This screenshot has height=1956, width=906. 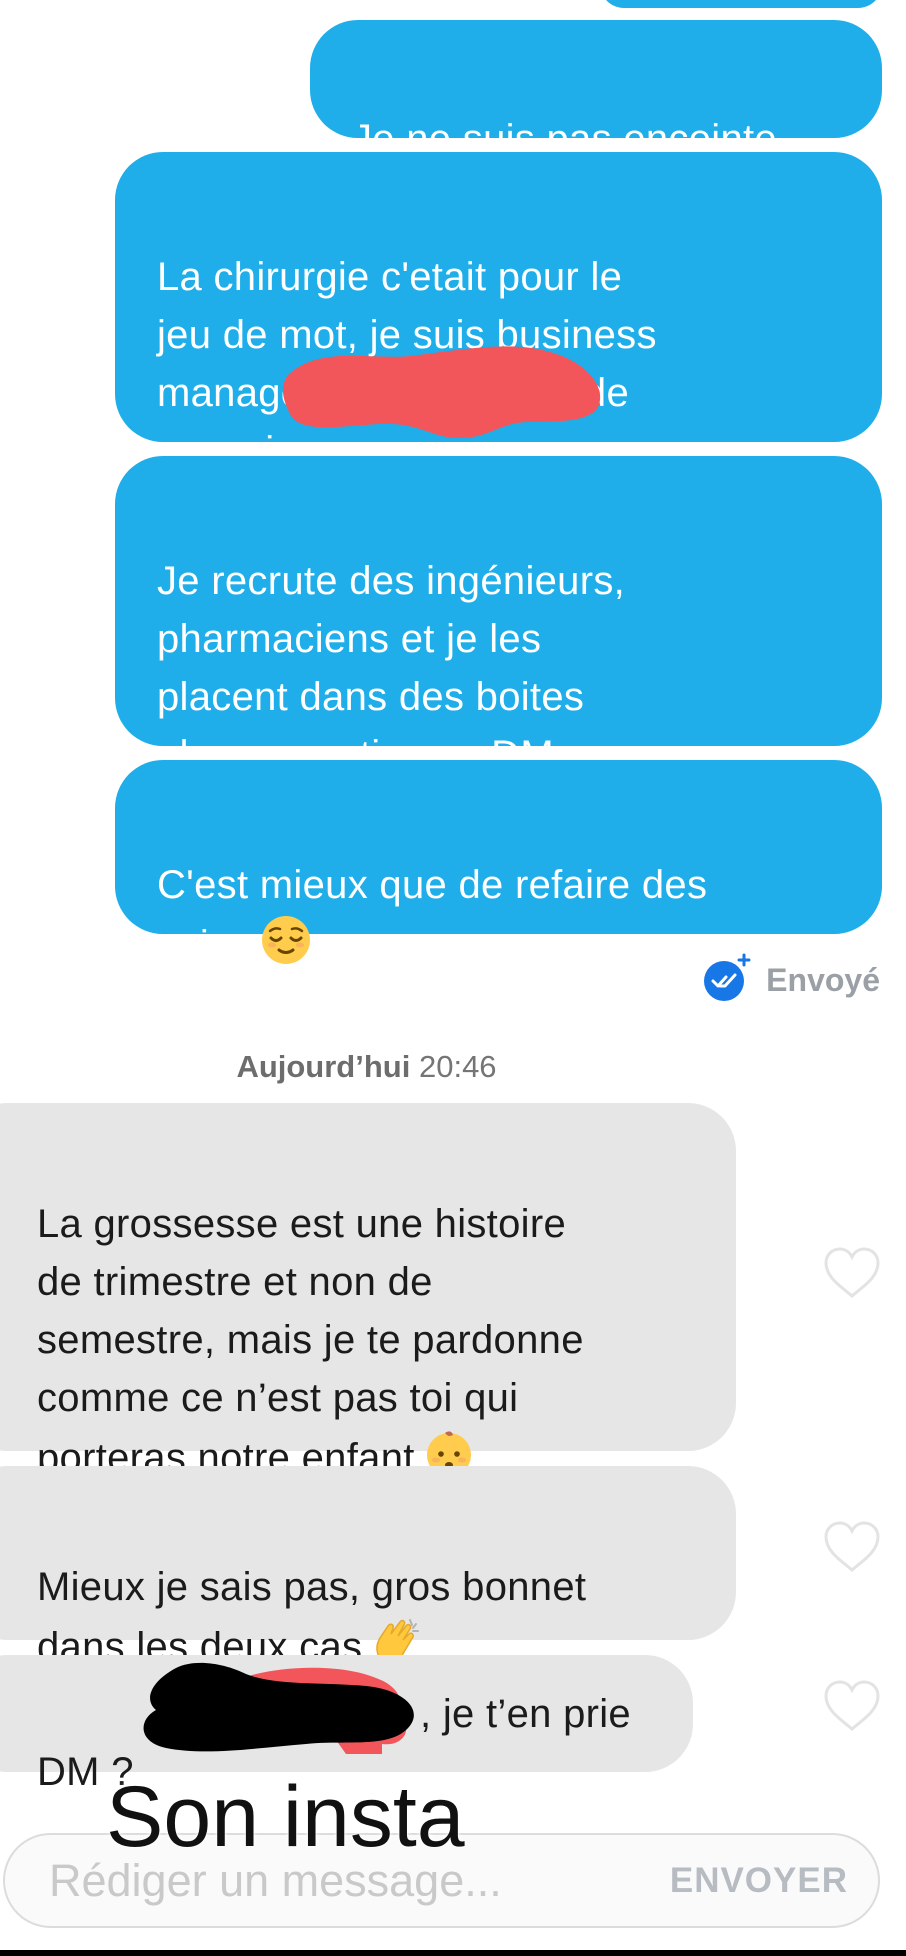 I want to click on received-message: DM ? , je t’en prie, so click(x=346, y=1724).